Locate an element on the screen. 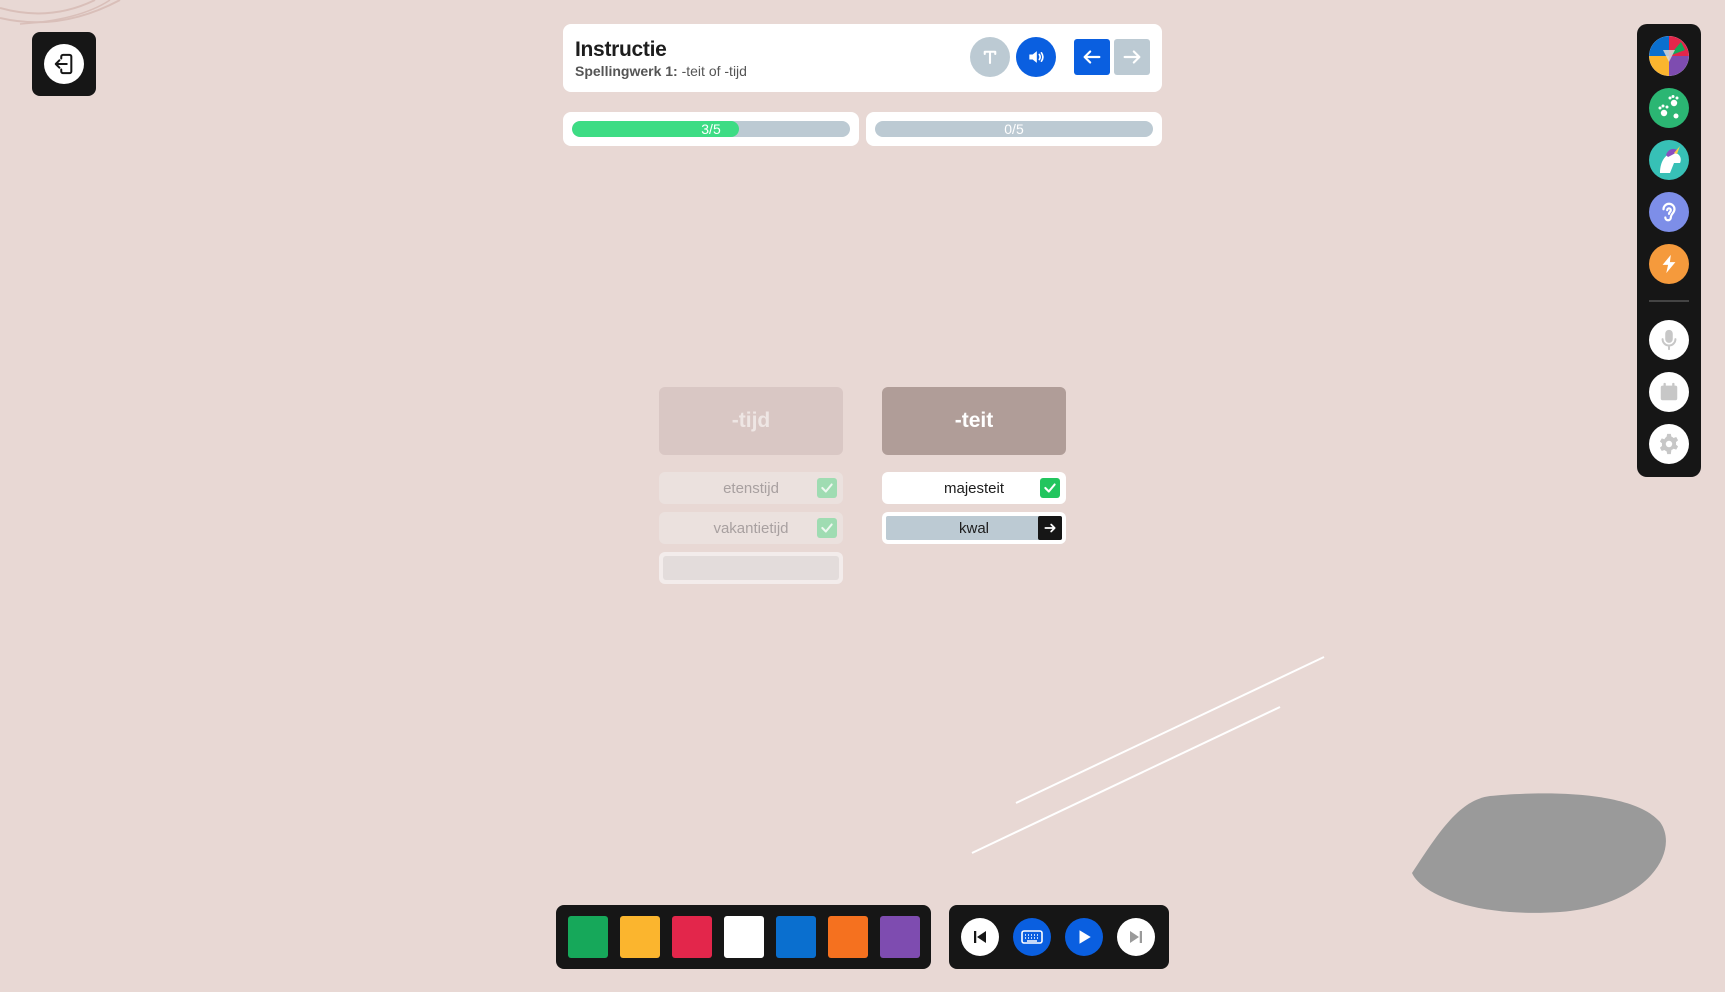 This screenshot has width=1725, height=993. progress-track: 3/5 is located at coordinates (711, 129).